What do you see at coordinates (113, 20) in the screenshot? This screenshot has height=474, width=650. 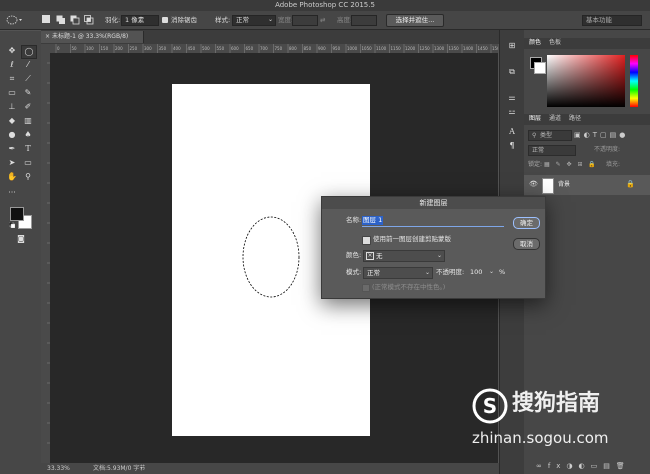 I see `feather-label: 羽化:` at bounding box center [113, 20].